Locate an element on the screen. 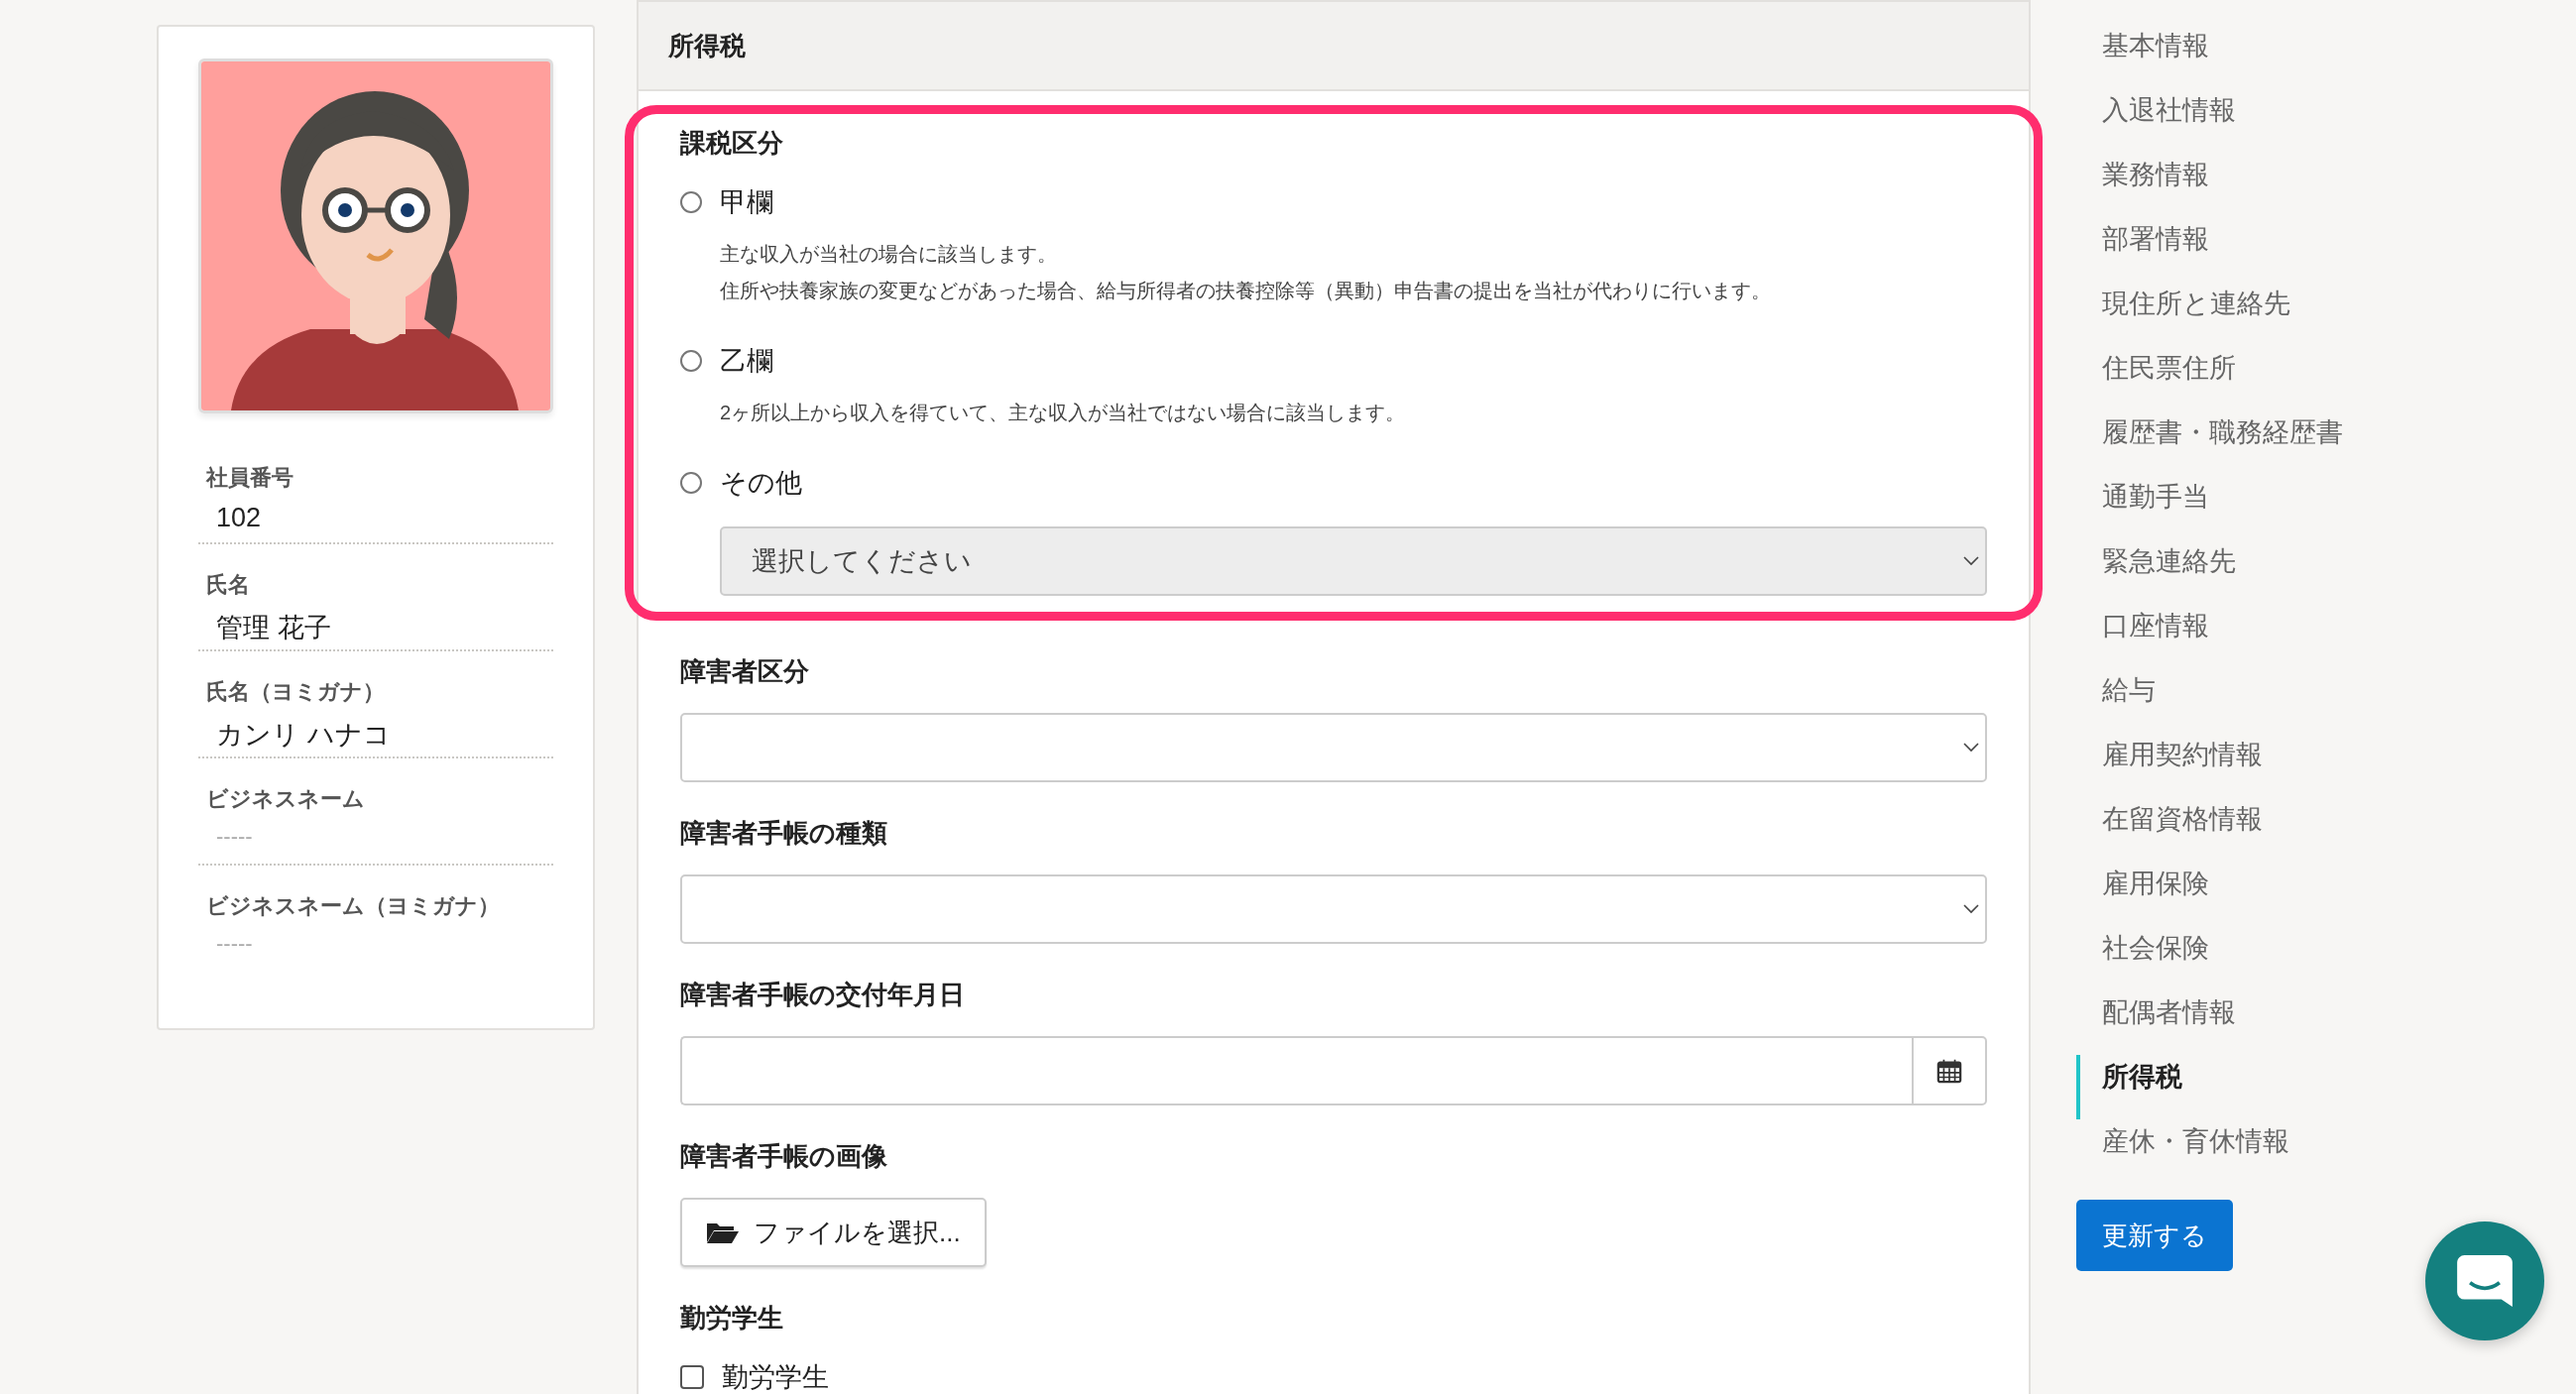 This screenshot has width=2576, height=1394. calendar-icon is located at coordinates (1949, 1071).